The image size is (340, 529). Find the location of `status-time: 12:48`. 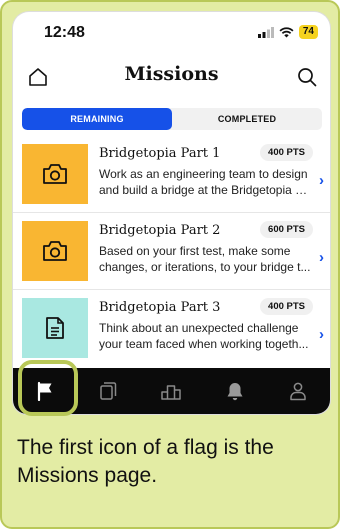

status-time: 12:48 is located at coordinates (64, 32).